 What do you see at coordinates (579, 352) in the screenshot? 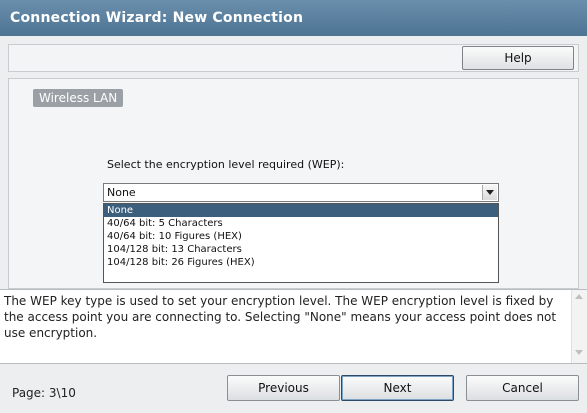
I see `scroll-down-icon` at bounding box center [579, 352].